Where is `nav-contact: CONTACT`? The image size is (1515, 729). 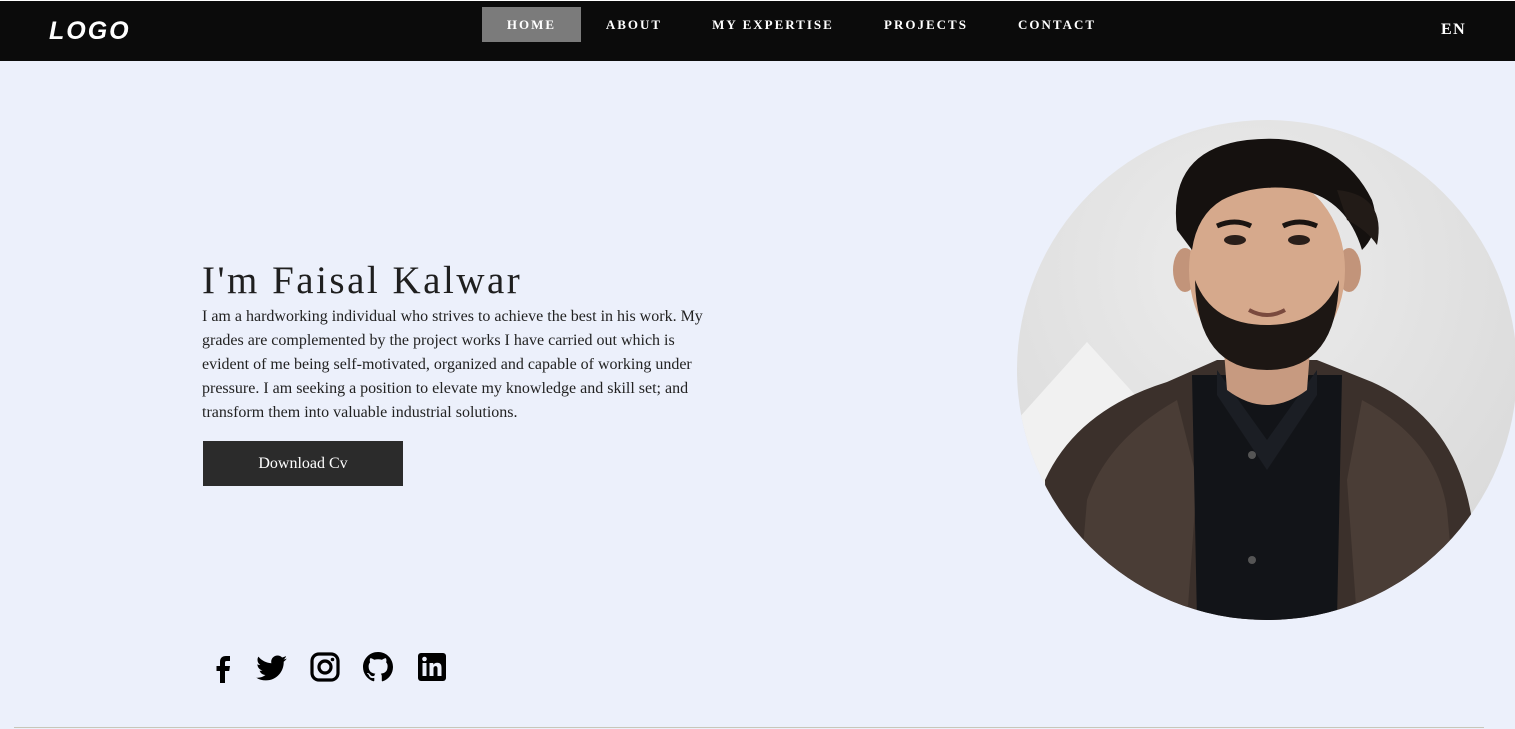 nav-contact: CONTACT is located at coordinates (1057, 24).